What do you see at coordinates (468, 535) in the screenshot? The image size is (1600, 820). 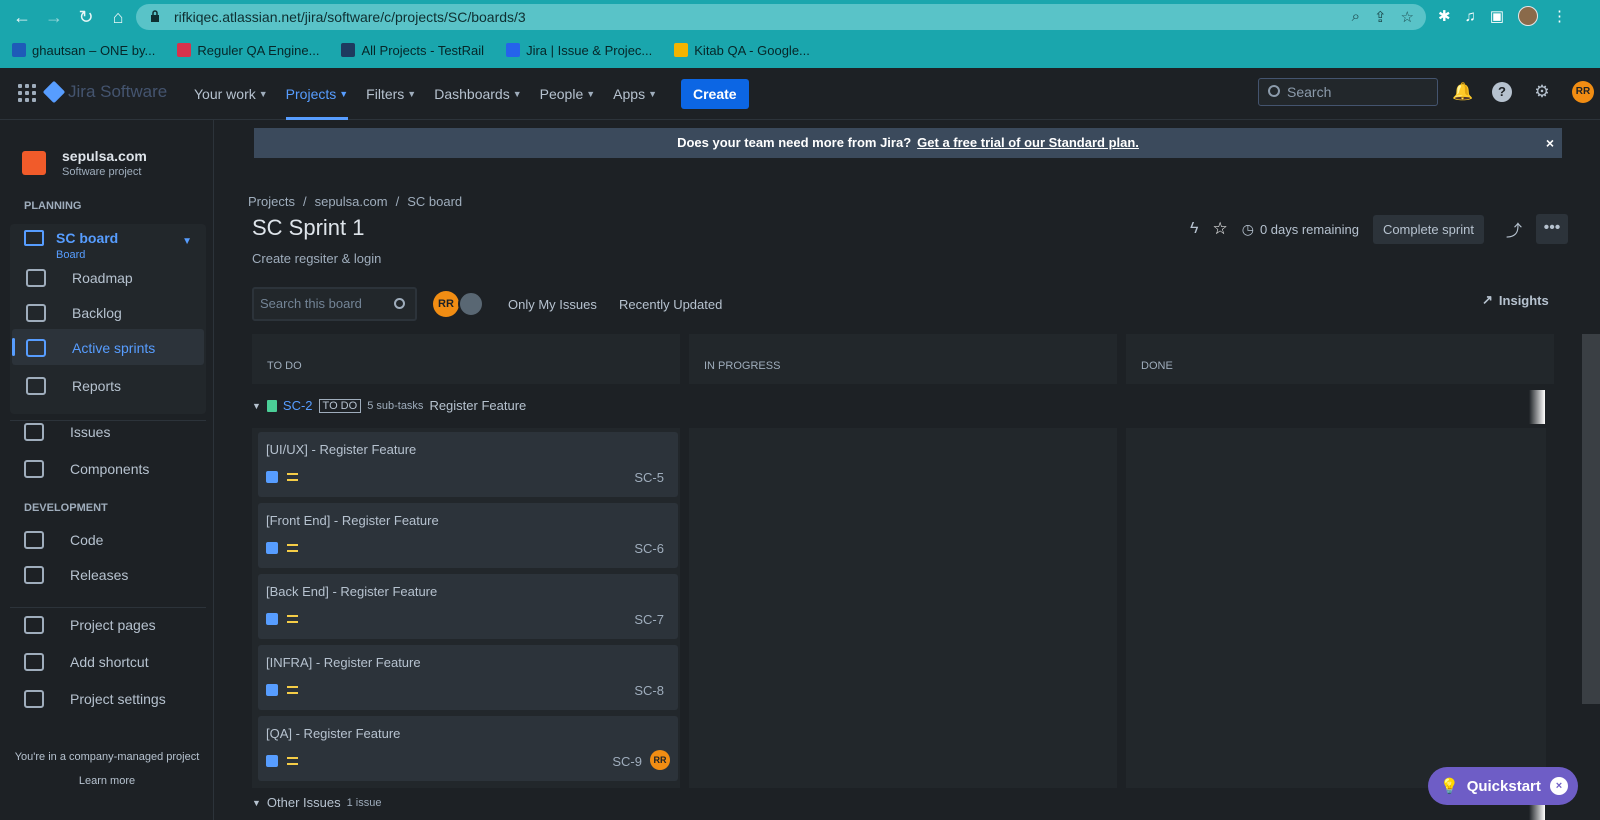 I see `issue-card: [Front End] - Register Feature SC-6` at bounding box center [468, 535].